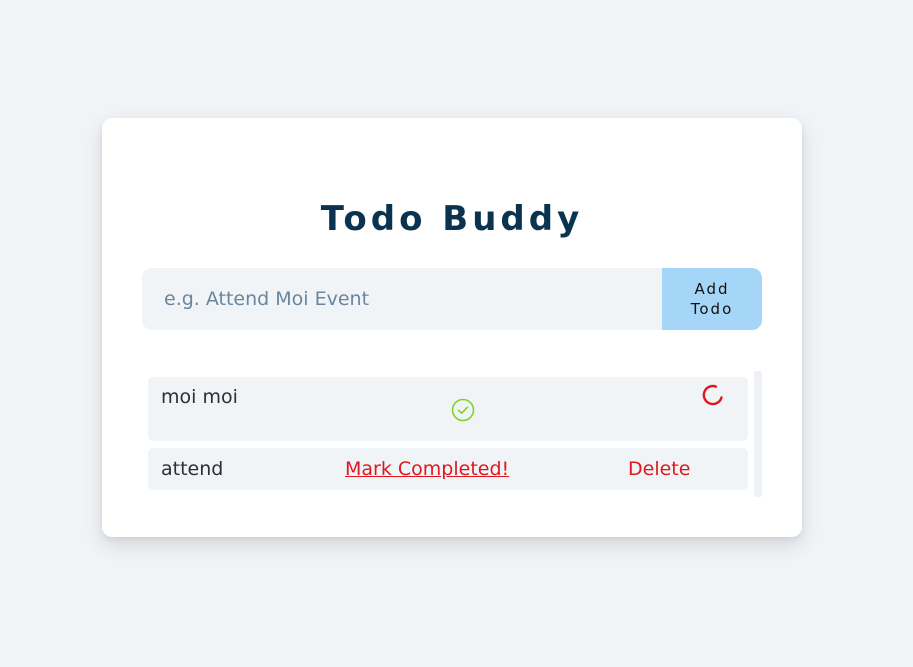 This screenshot has width=913, height=667. Describe the element at coordinates (402, 299) in the screenshot. I see `todo-input` at that location.